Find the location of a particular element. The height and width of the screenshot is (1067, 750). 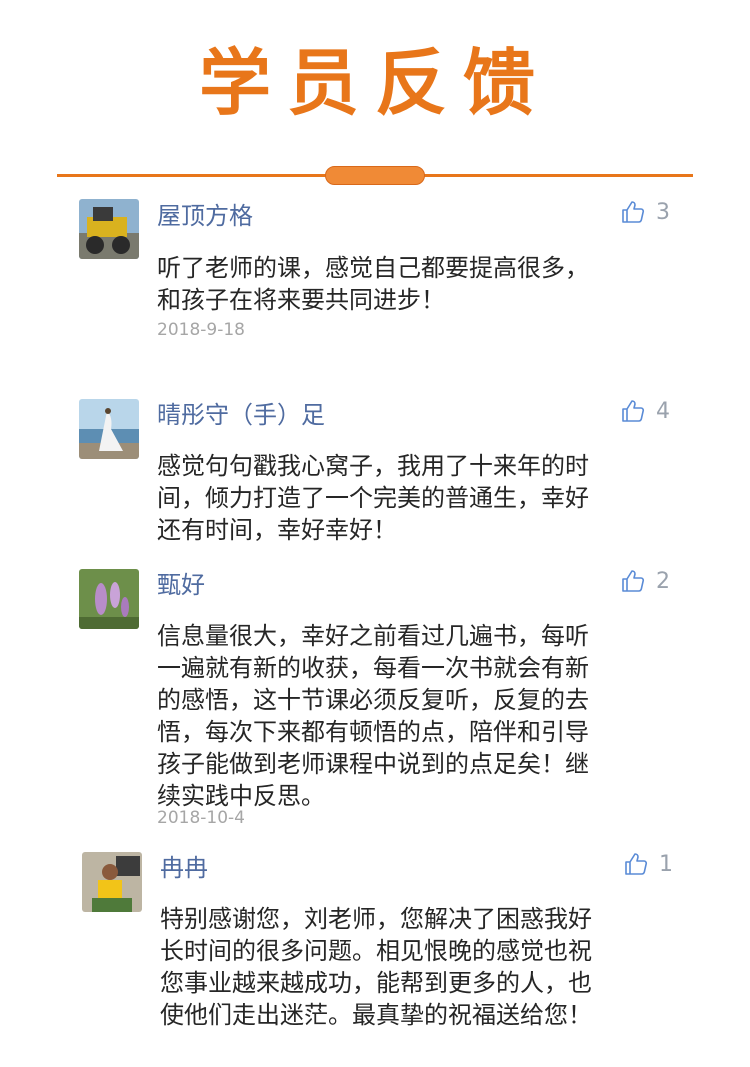

commenter-name: 晴彤守（手）足 is located at coordinates (241, 415).